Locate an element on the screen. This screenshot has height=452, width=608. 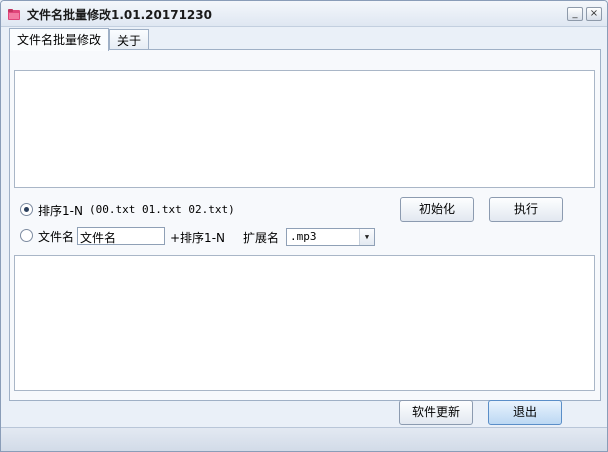
filename-suffix: +排序1-N is located at coordinates (197, 238).